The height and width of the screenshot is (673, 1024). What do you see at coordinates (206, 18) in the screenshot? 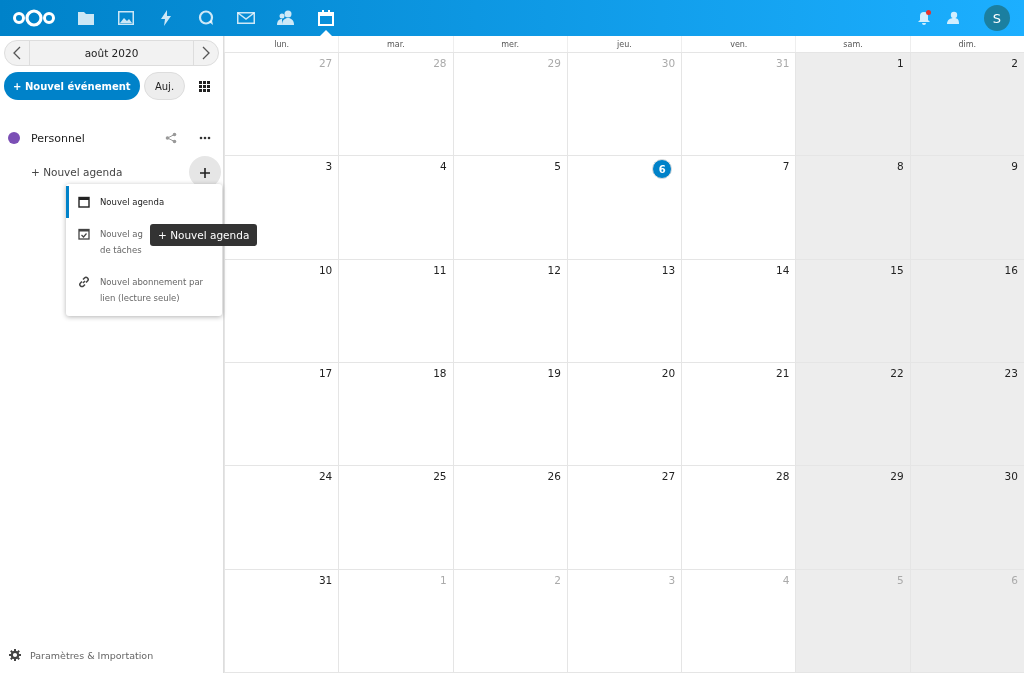
I see `chat-bubble-icon` at bounding box center [206, 18].